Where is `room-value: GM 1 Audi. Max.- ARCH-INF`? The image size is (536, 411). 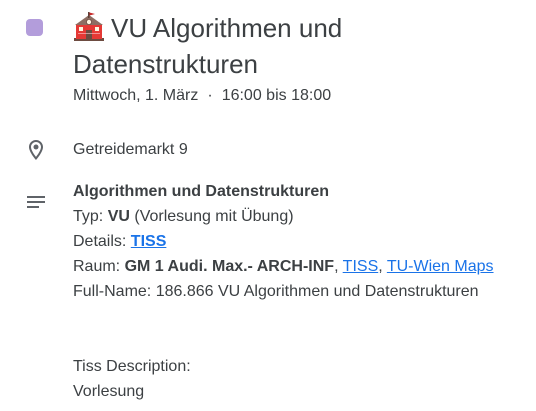 room-value: GM 1 Audi. Max.- ARCH-INF is located at coordinates (229, 266).